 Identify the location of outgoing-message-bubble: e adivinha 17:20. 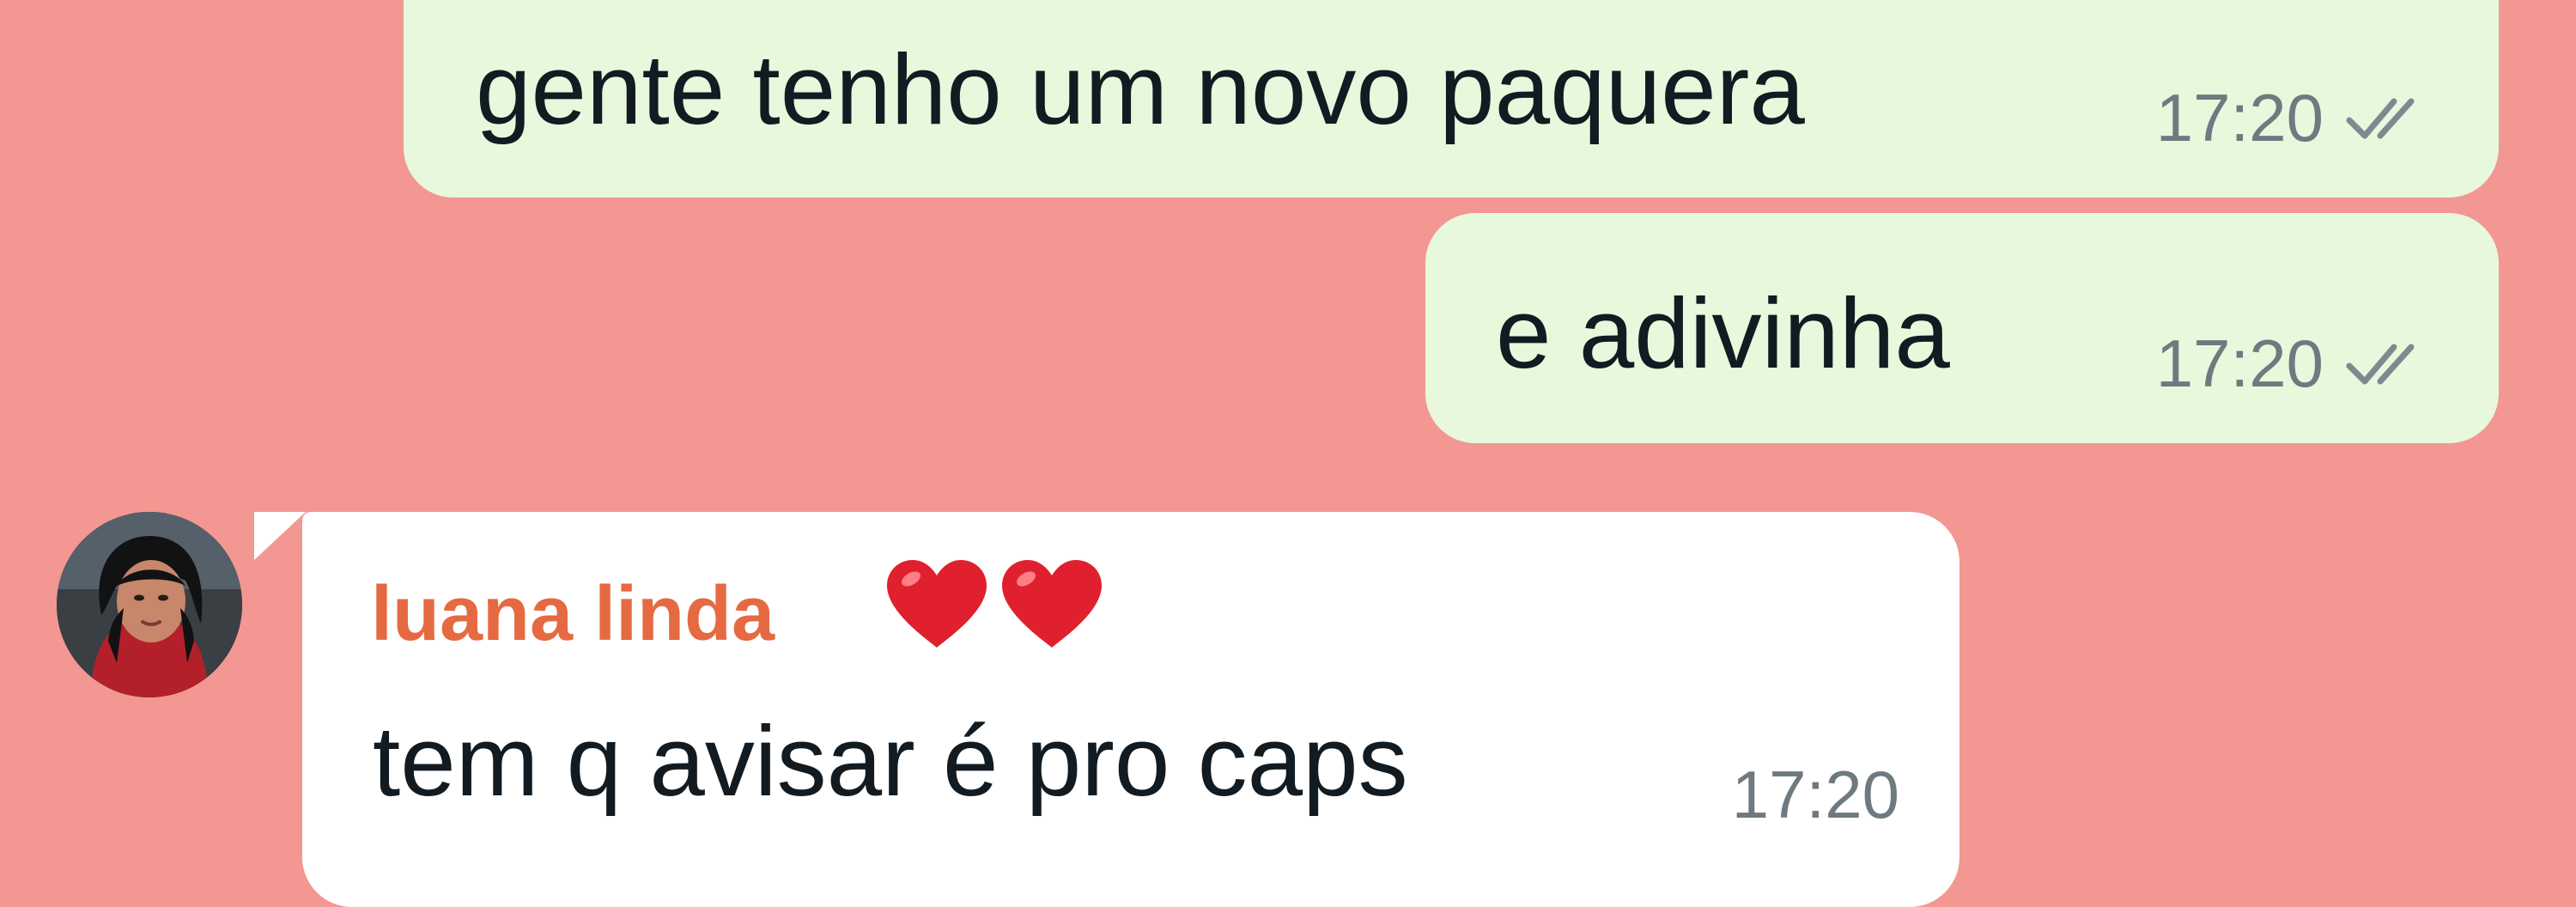
(1962, 328).